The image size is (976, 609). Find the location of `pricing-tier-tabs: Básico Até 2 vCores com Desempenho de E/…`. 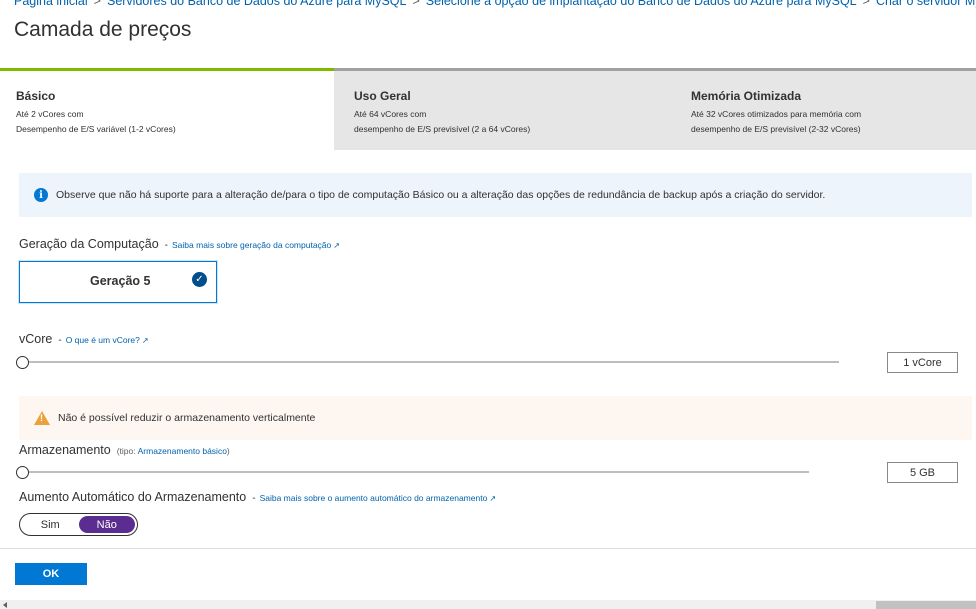

pricing-tier-tabs: Básico Até 2 vCores com Desempenho de E/… is located at coordinates (488, 109).